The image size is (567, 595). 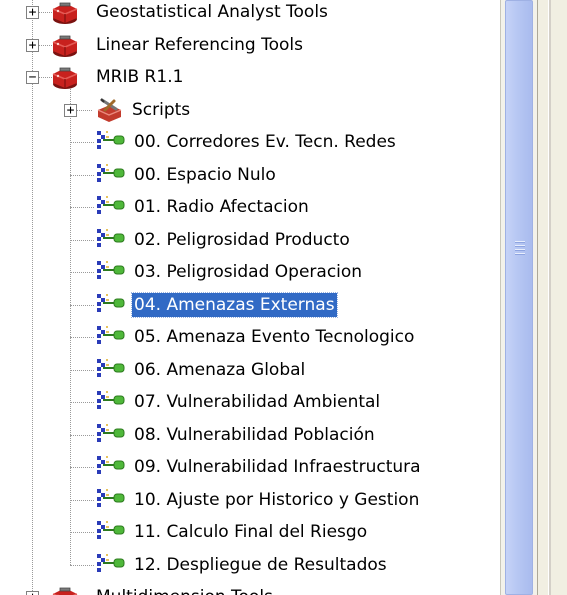 What do you see at coordinates (274, 337) in the screenshot?
I see `script-tool-item-label: 05. Amenaza Evento Tecnologico` at bounding box center [274, 337].